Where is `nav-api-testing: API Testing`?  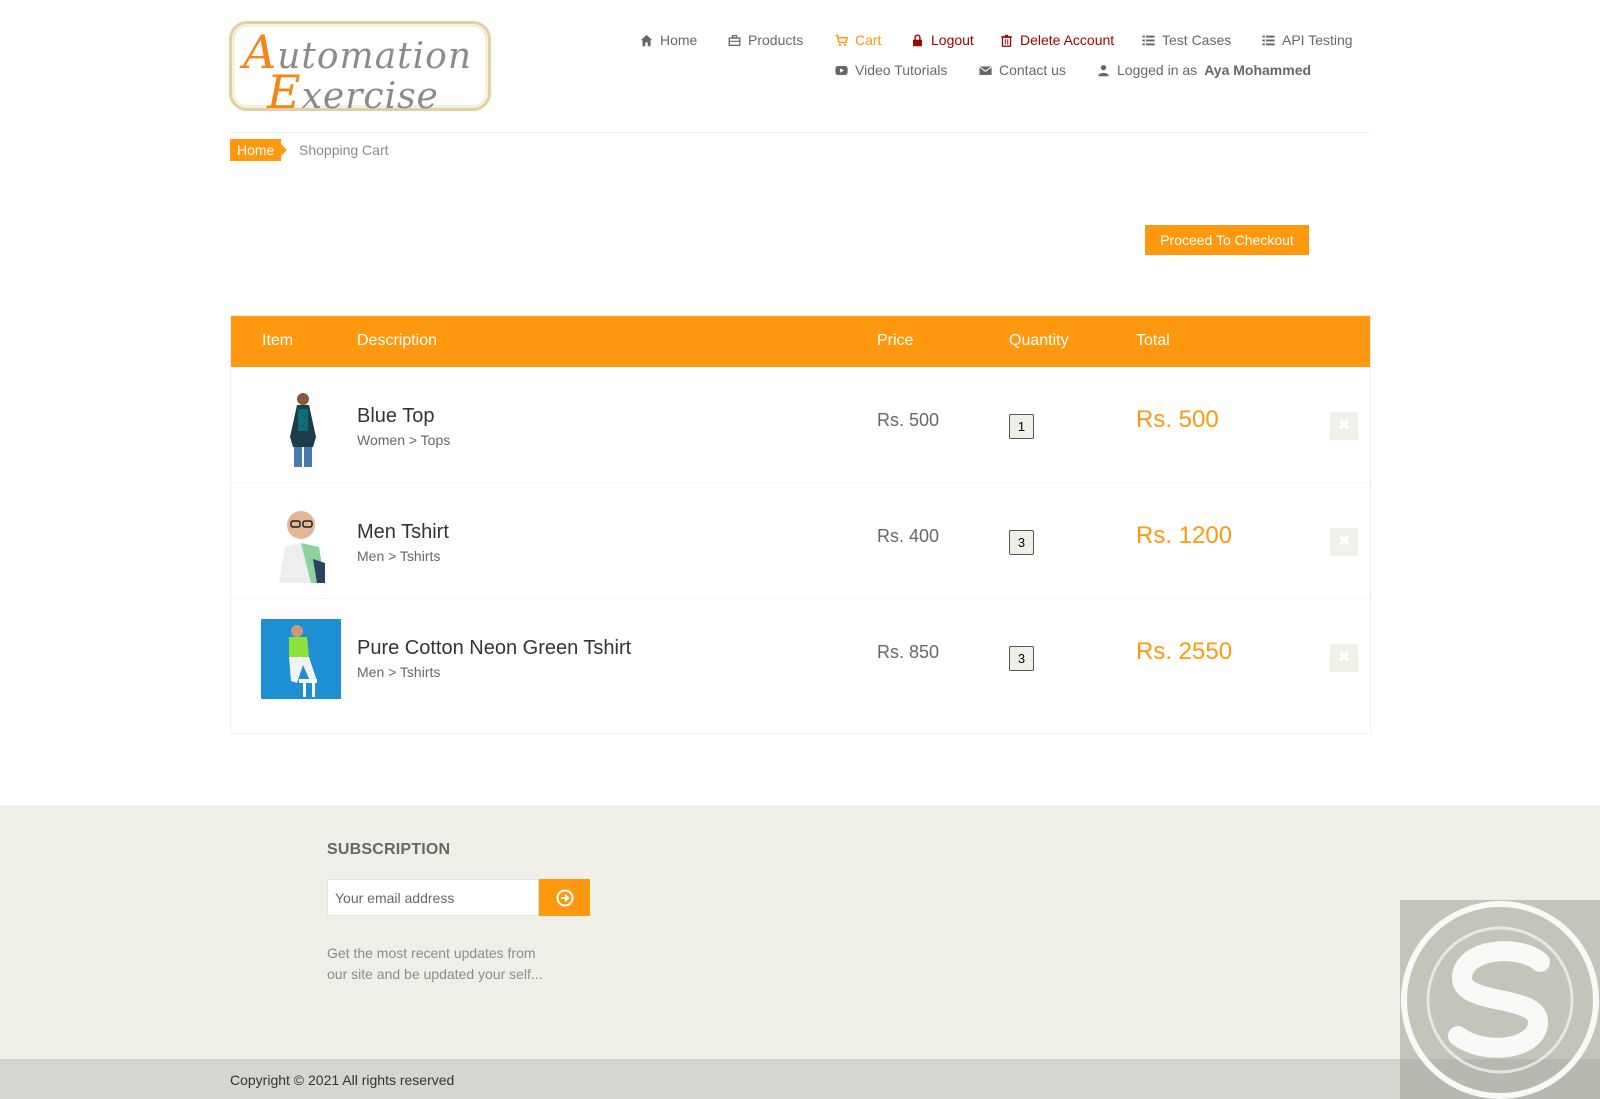
nav-api-testing: API Testing is located at coordinates (1307, 40).